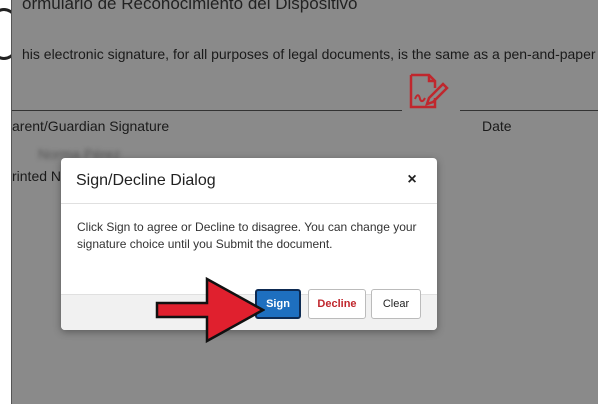 The width and height of the screenshot is (598, 404). Describe the element at coordinates (337, 304) in the screenshot. I see `decline-button: Decline` at that location.